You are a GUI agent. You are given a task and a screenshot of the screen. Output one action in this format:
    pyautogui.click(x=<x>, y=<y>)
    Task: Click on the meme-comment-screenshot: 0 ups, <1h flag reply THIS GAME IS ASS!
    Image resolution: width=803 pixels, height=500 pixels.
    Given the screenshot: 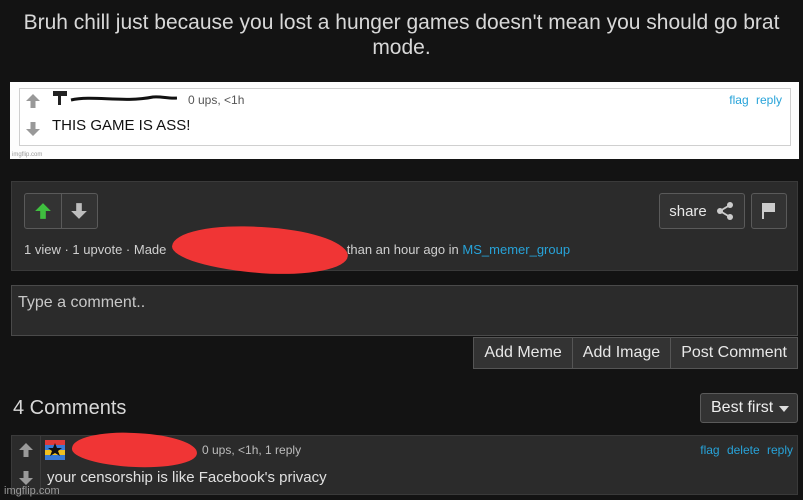 What is the action you would take?
    pyautogui.click(x=405, y=117)
    